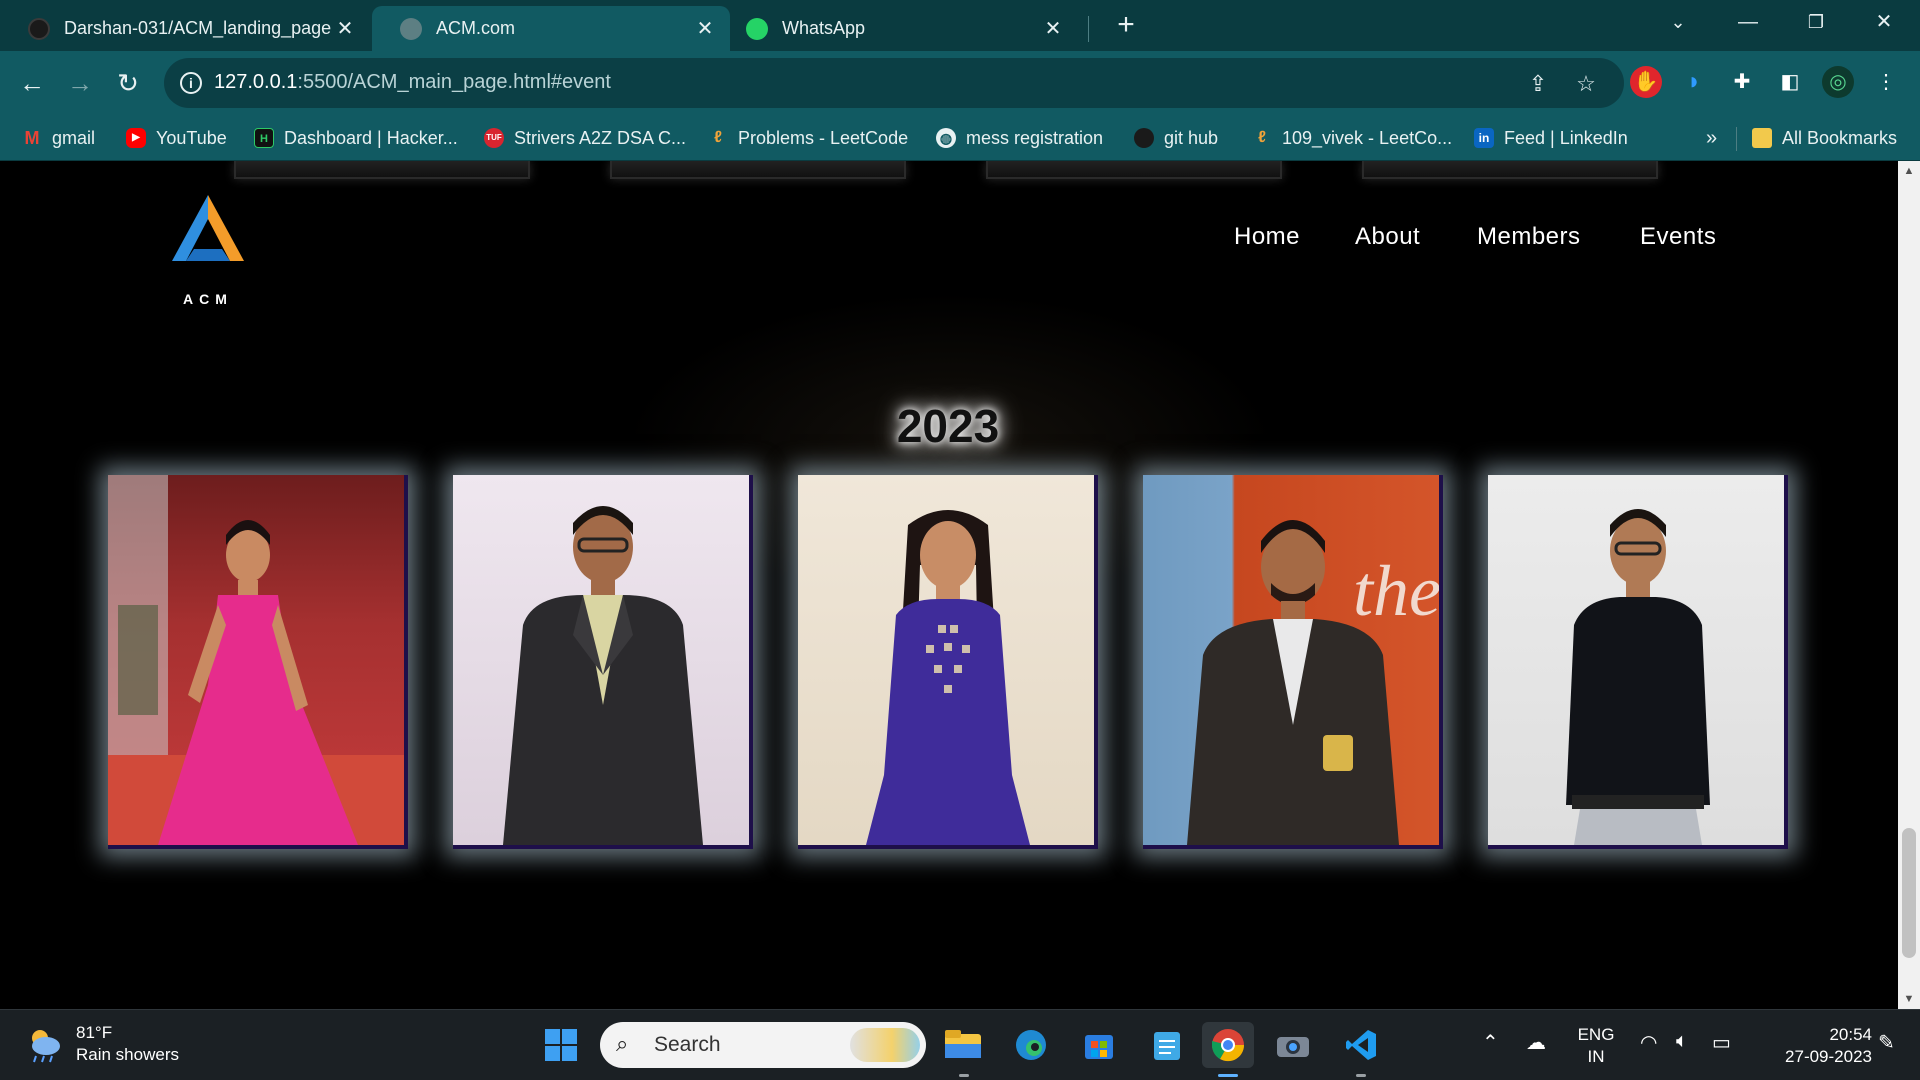 Image resolution: width=1920 pixels, height=1080 pixels. Describe the element at coordinates (1682, 1041) in the screenshot. I see `volume-icon: 🔈︎` at that location.